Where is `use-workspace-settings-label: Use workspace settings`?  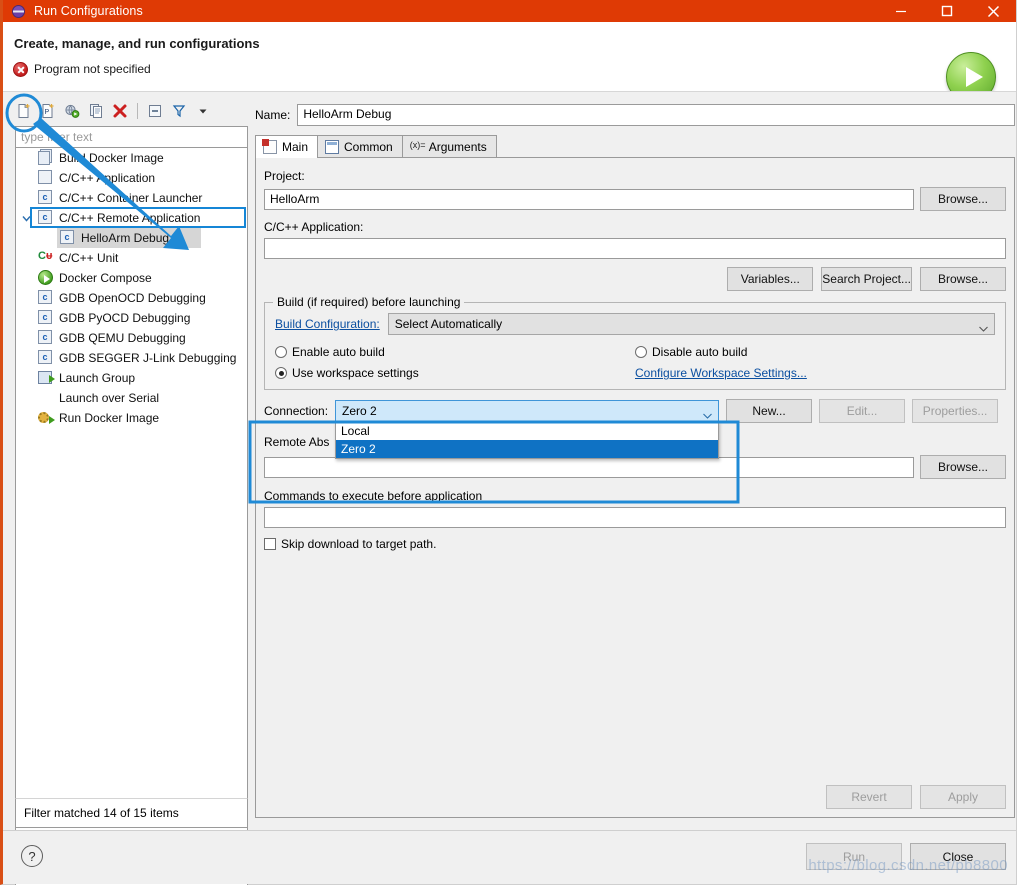
use-workspace-settings-label: Use workspace settings is located at coordinates (355, 373).